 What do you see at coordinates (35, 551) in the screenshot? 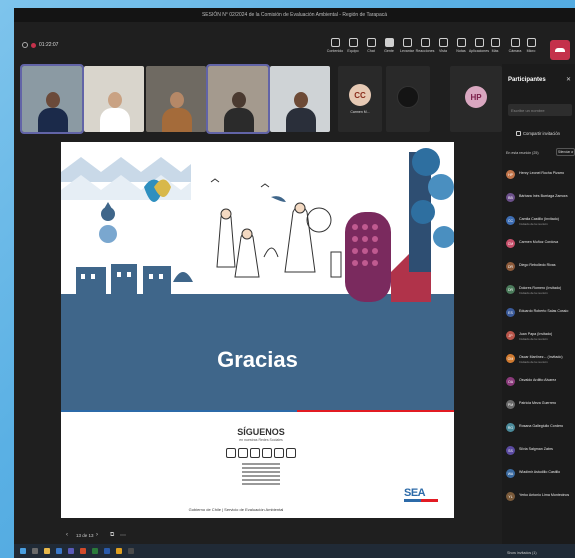
I see `search-taskbar-icon` at bounding box center [35, 551].